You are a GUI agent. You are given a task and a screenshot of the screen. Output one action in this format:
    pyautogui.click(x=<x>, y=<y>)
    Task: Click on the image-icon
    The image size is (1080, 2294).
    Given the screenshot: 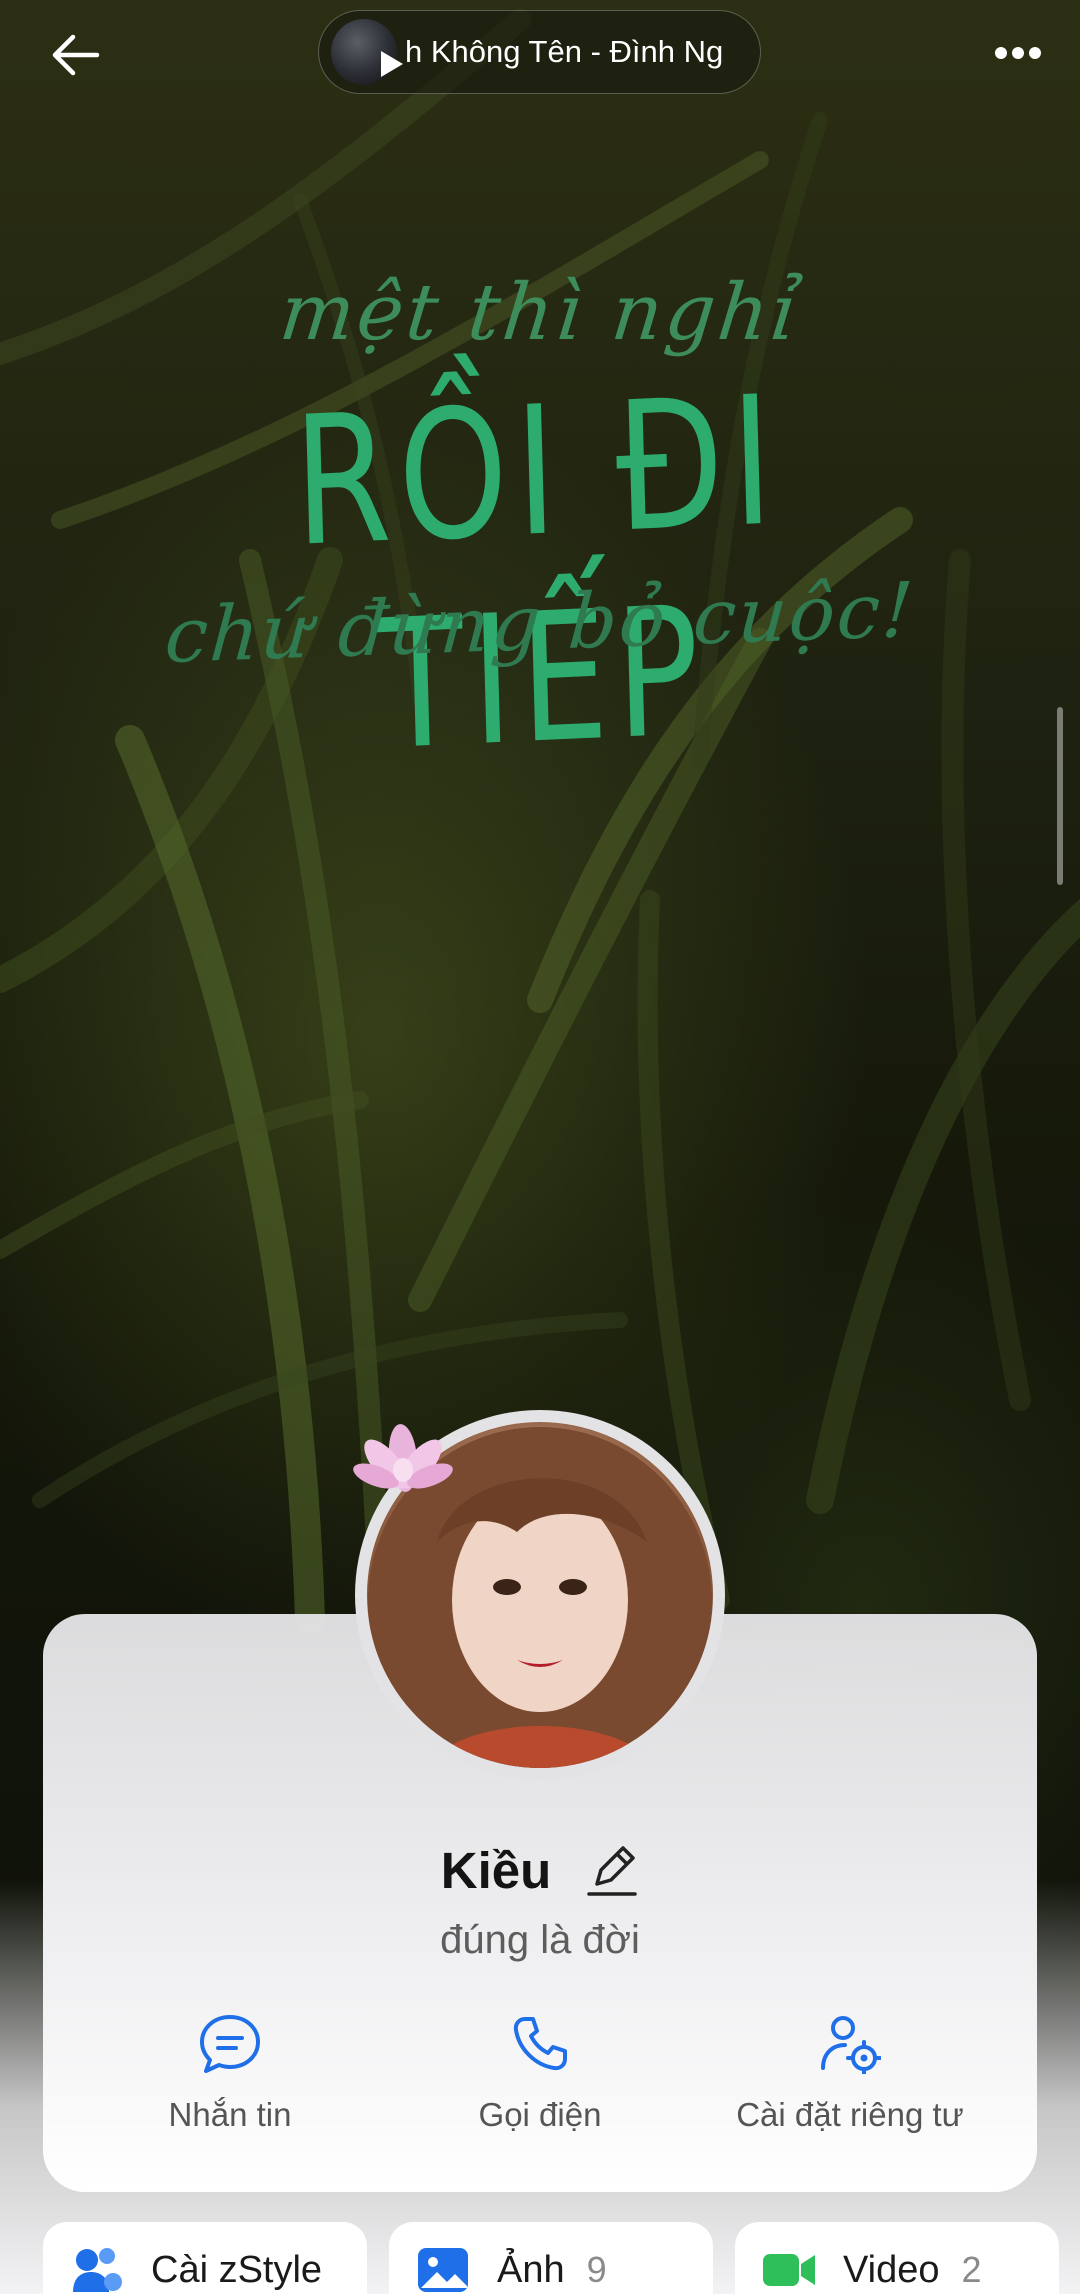 What is the action you would take?
    pyautogui.click(x=443, y=2270)
    